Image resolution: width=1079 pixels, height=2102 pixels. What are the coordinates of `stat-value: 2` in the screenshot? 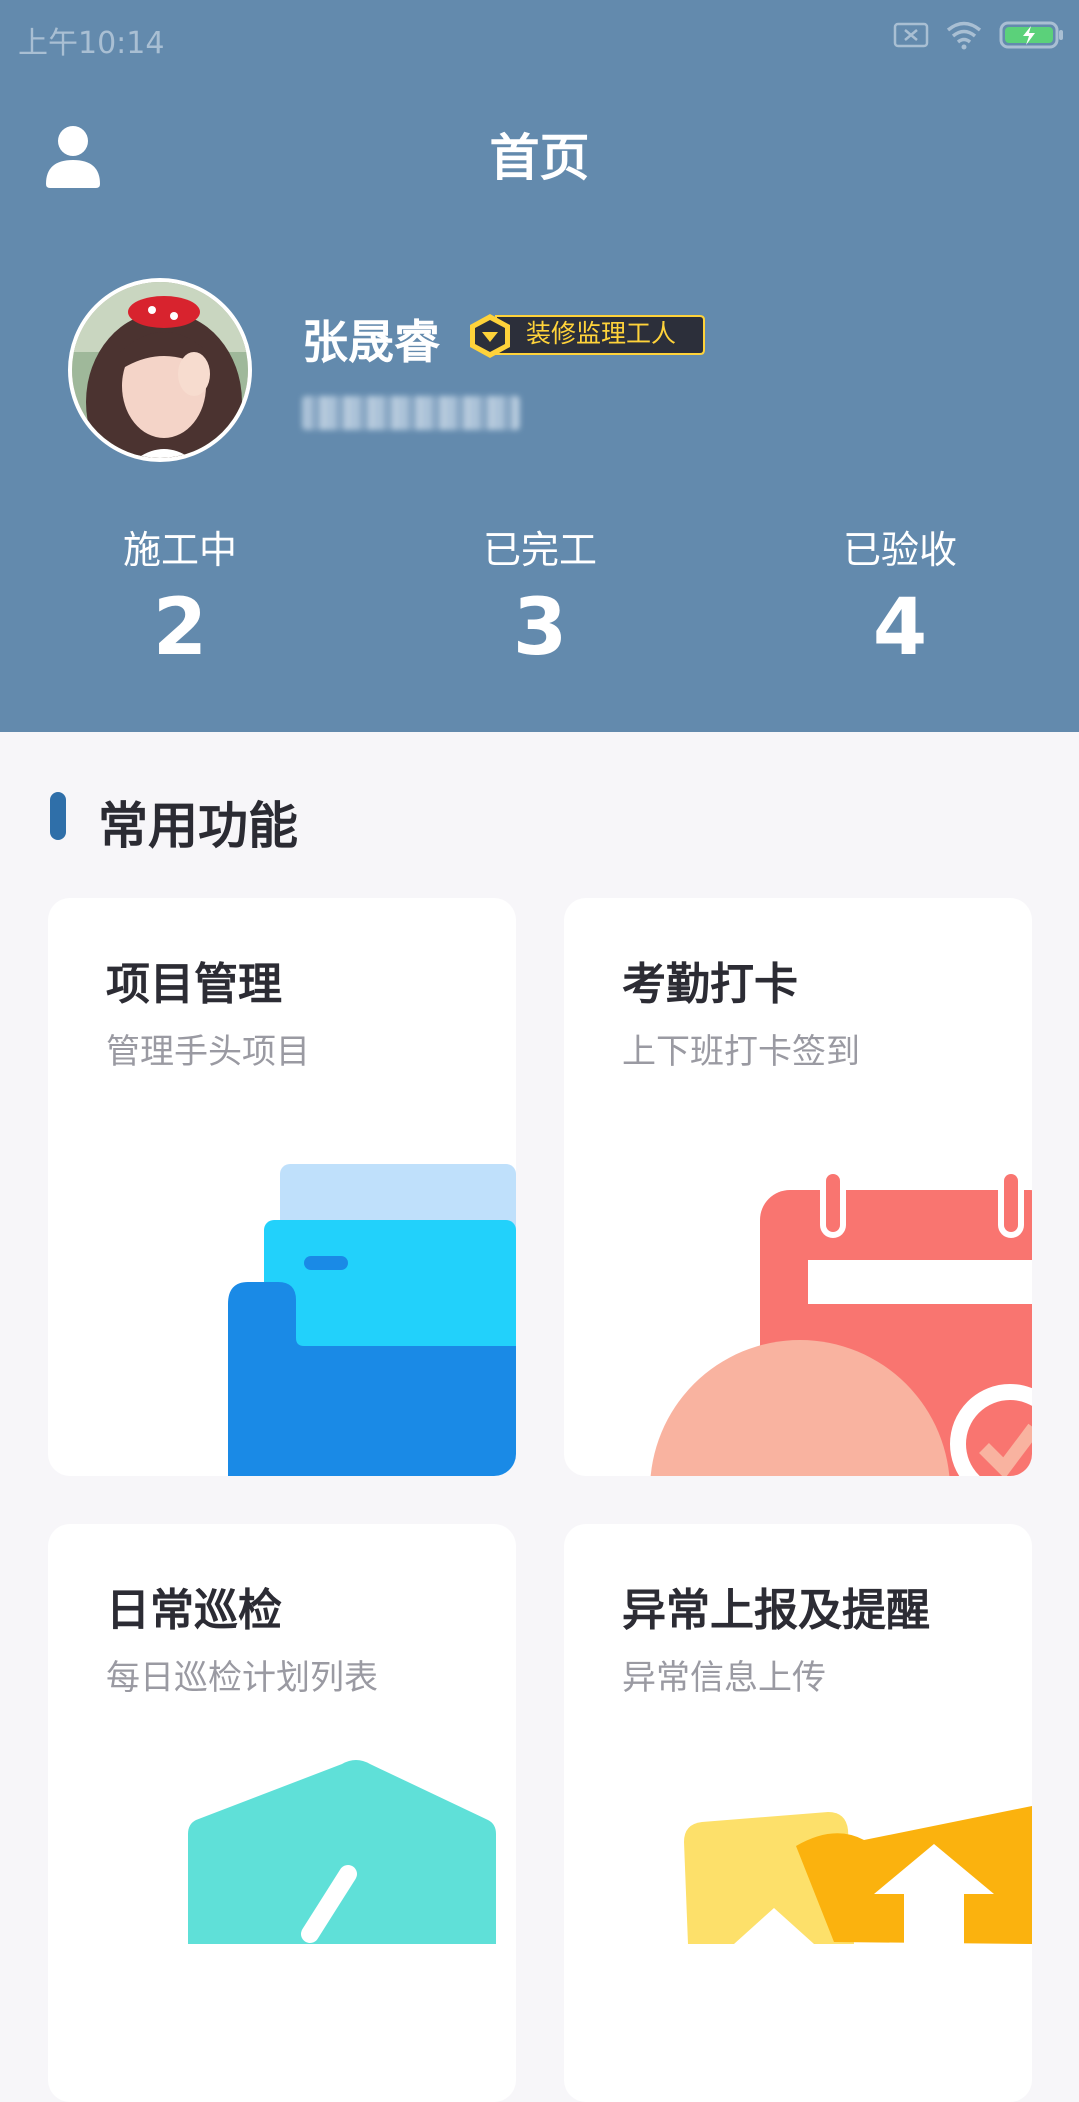 It's located at (180, 628).